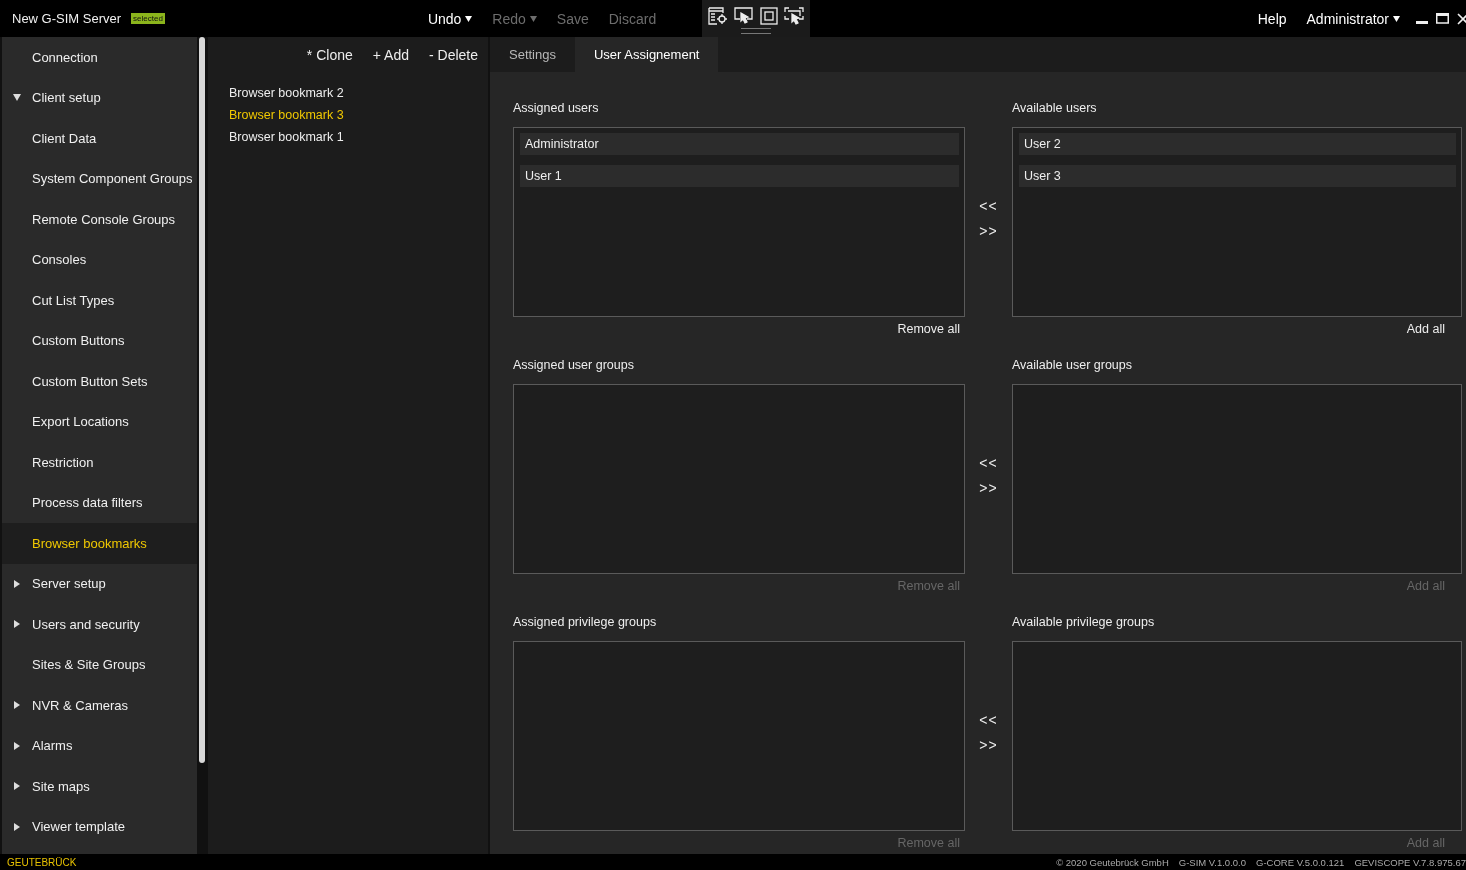 Image resolution: width=1466 pixels, height=870 pixels. Describe the element at coordinates (99, 421) in the screenshot. I see `sidebar-item: Export Locations` at that location.